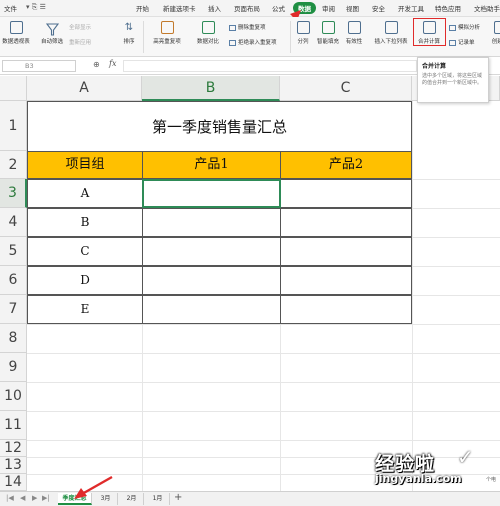 Image resolution: width=500 pixels, height=506 pixels. Describe the element at coordinates (10, 8) in the screenshot. I see `menu-file: 文件` at that location.